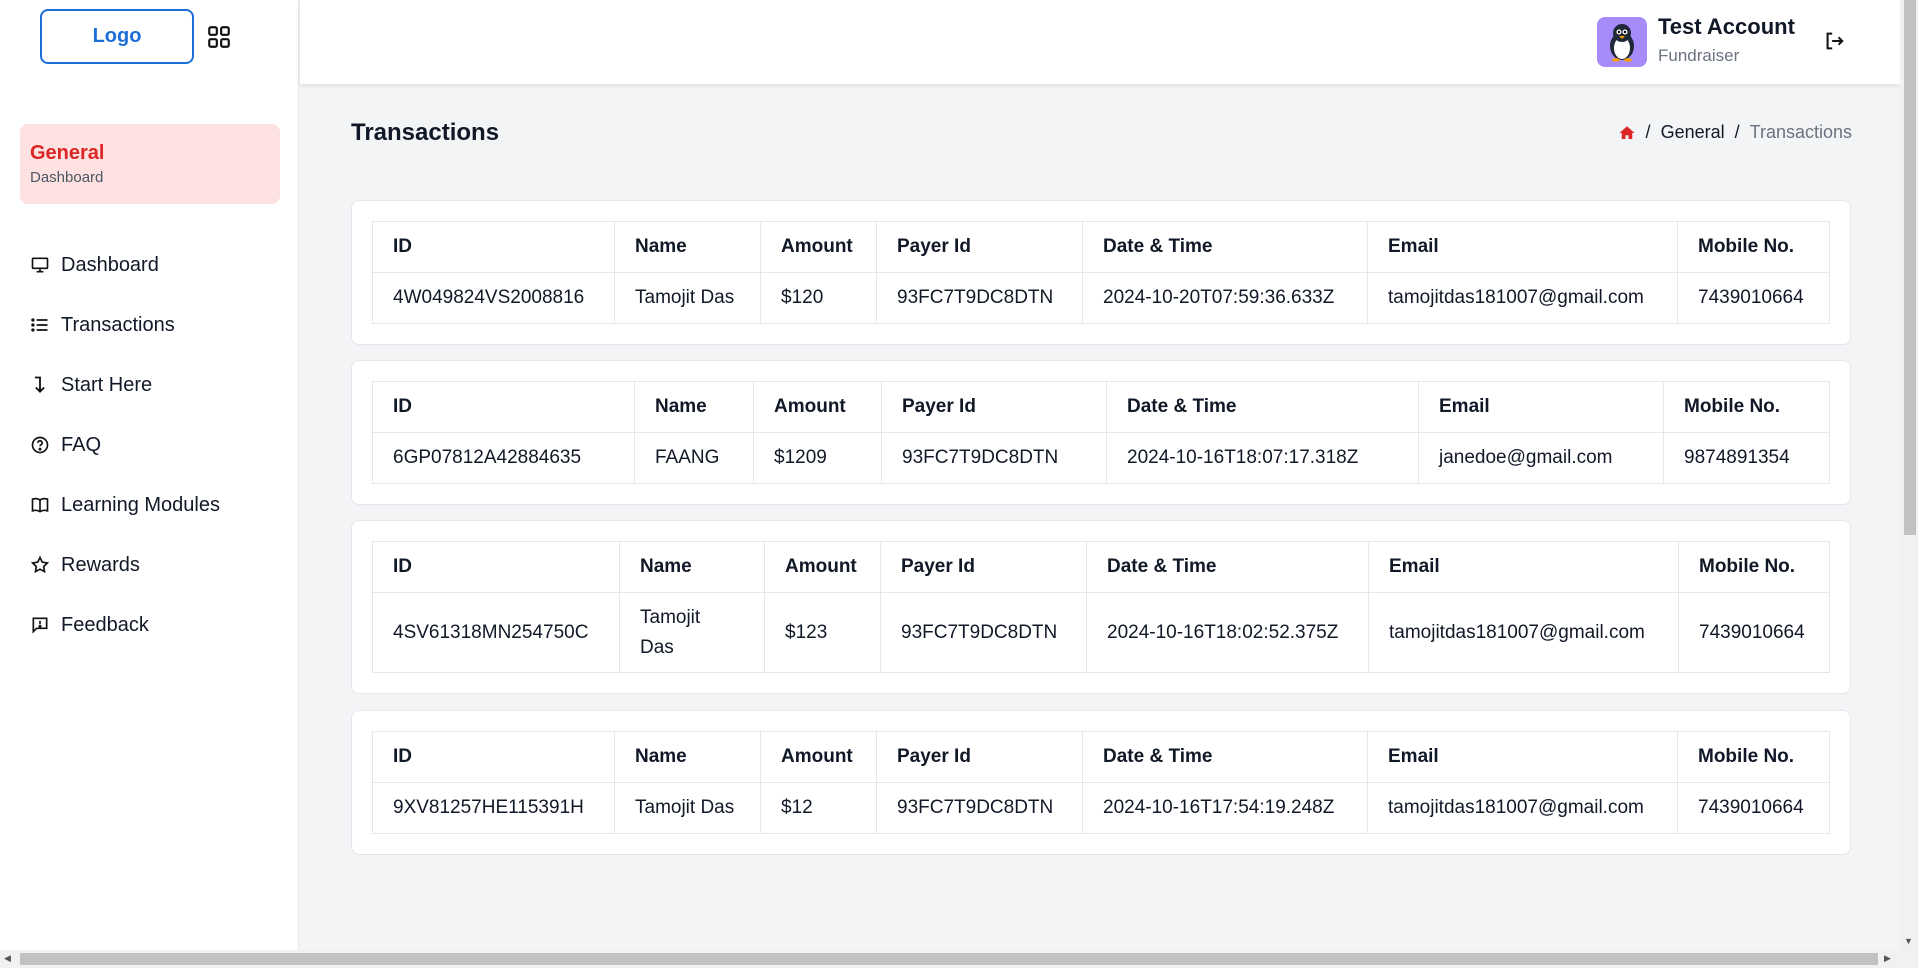 This screenshot has height=968, width=1918. I want to click on cell-id: 4SV61318MN254750C, so click(496, 632).